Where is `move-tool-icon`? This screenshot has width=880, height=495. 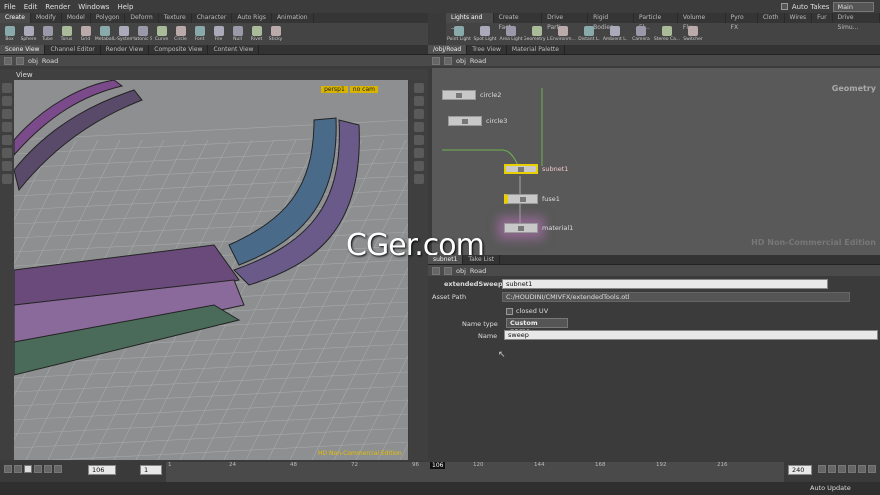 move-tool-icon is located at coordinates (7, 101).